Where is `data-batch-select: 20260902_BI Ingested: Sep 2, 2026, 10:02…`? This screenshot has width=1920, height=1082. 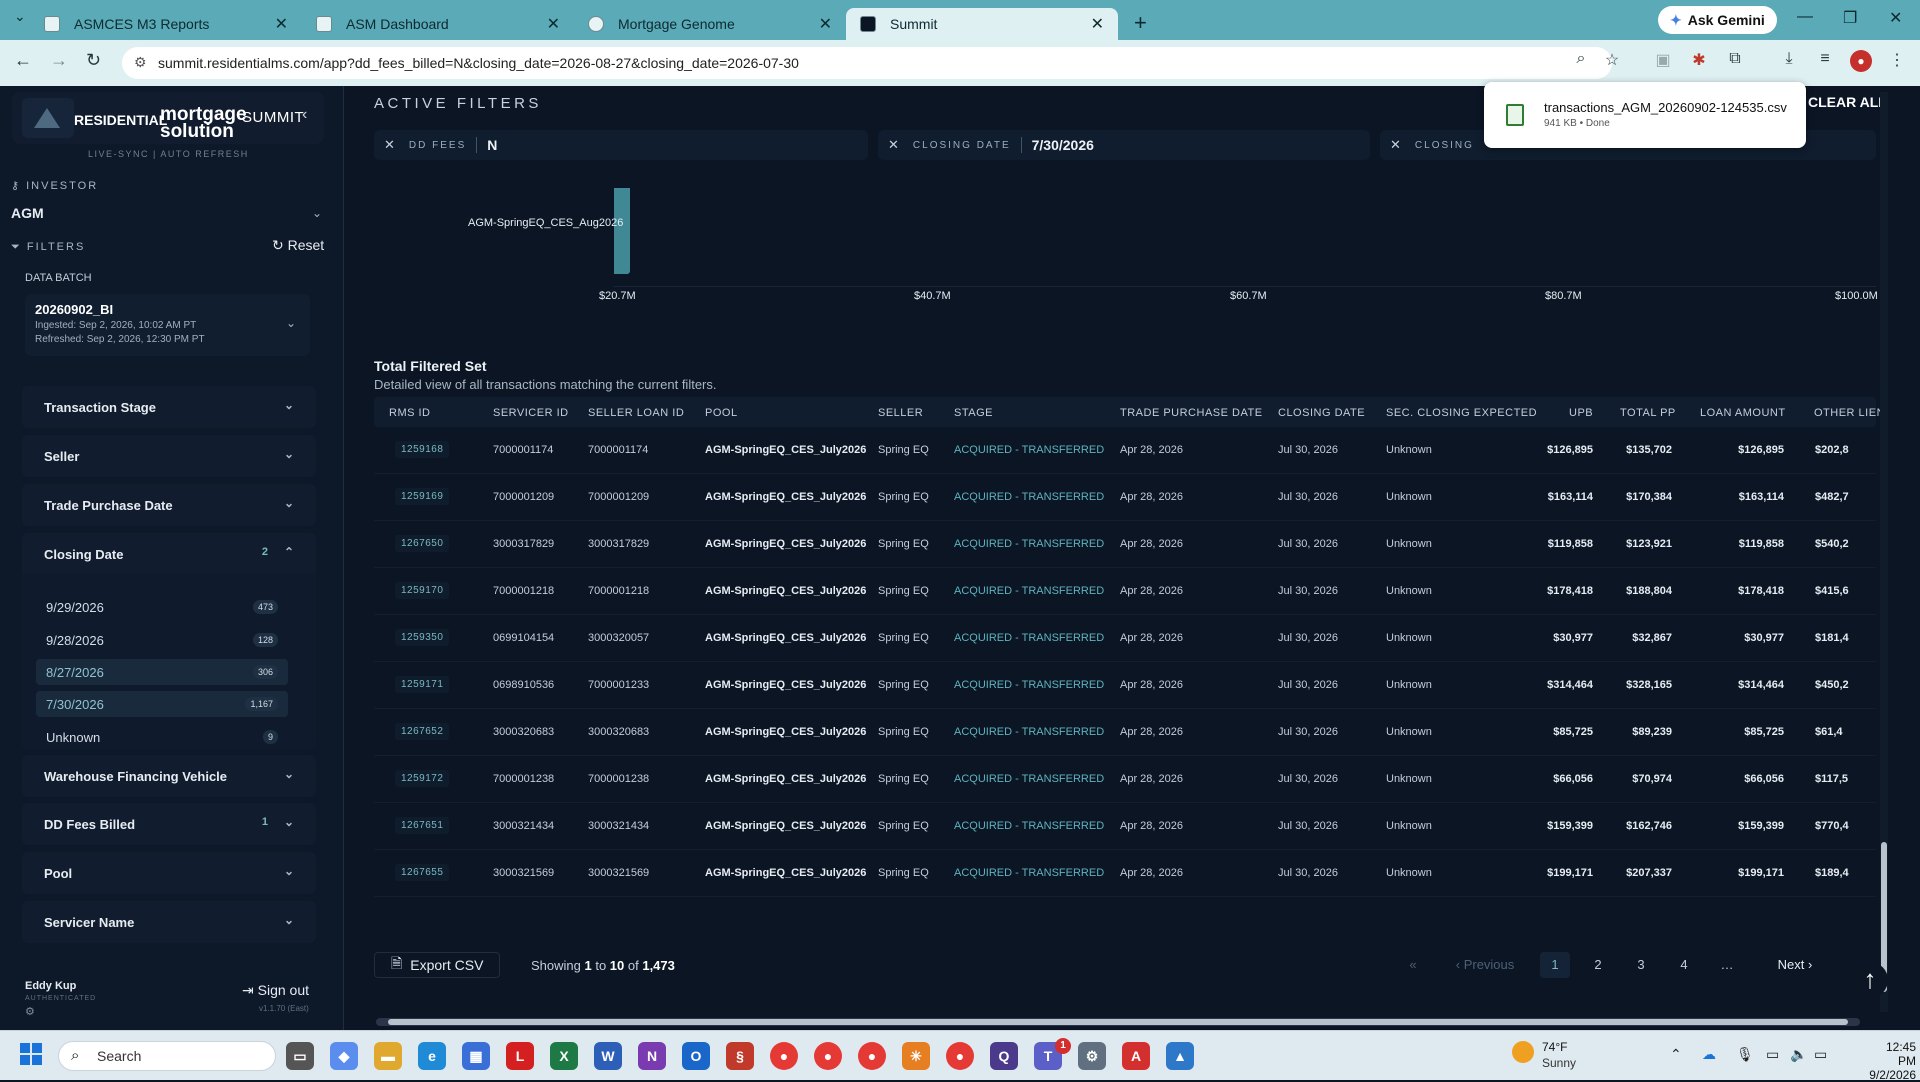
data-batch-select: 20260902_BI Ingested: Sep 2, 2026, 10:02… is located at coordinates (167, 325).